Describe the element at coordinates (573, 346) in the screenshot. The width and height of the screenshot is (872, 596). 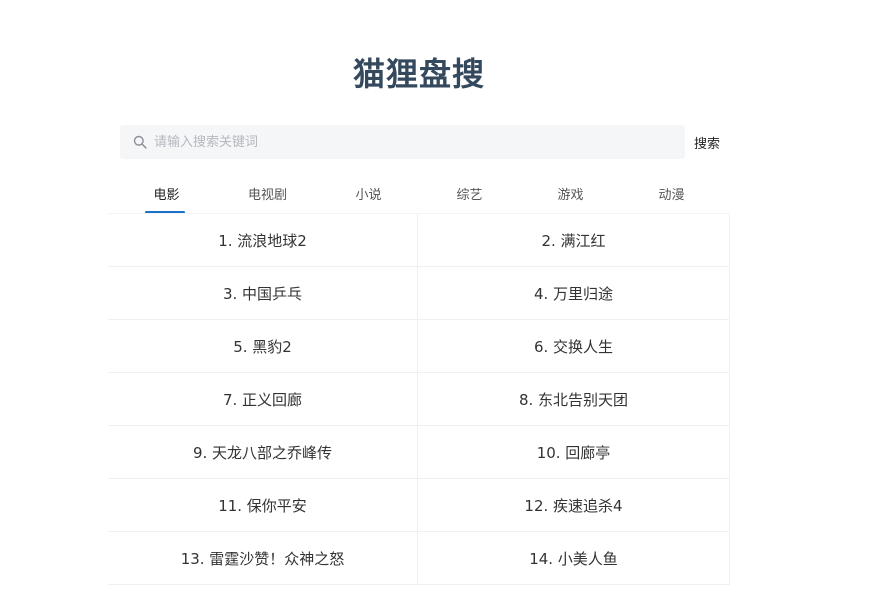
I see `list-item: 6. 交换人生` at that location.